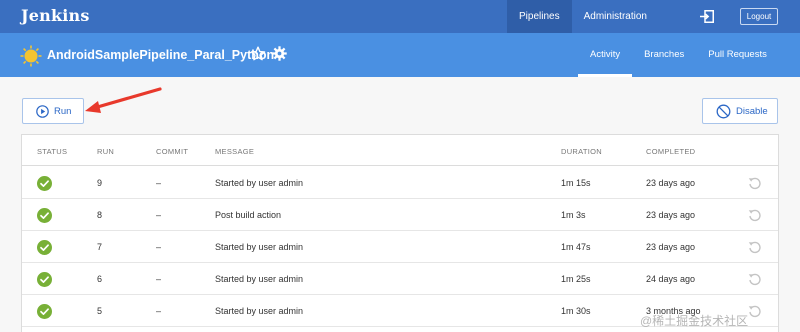 The image size is (800, 332). I want to click on table-row: 8 – Post build action 1m 3s 23 days ago, so click(400, 215).